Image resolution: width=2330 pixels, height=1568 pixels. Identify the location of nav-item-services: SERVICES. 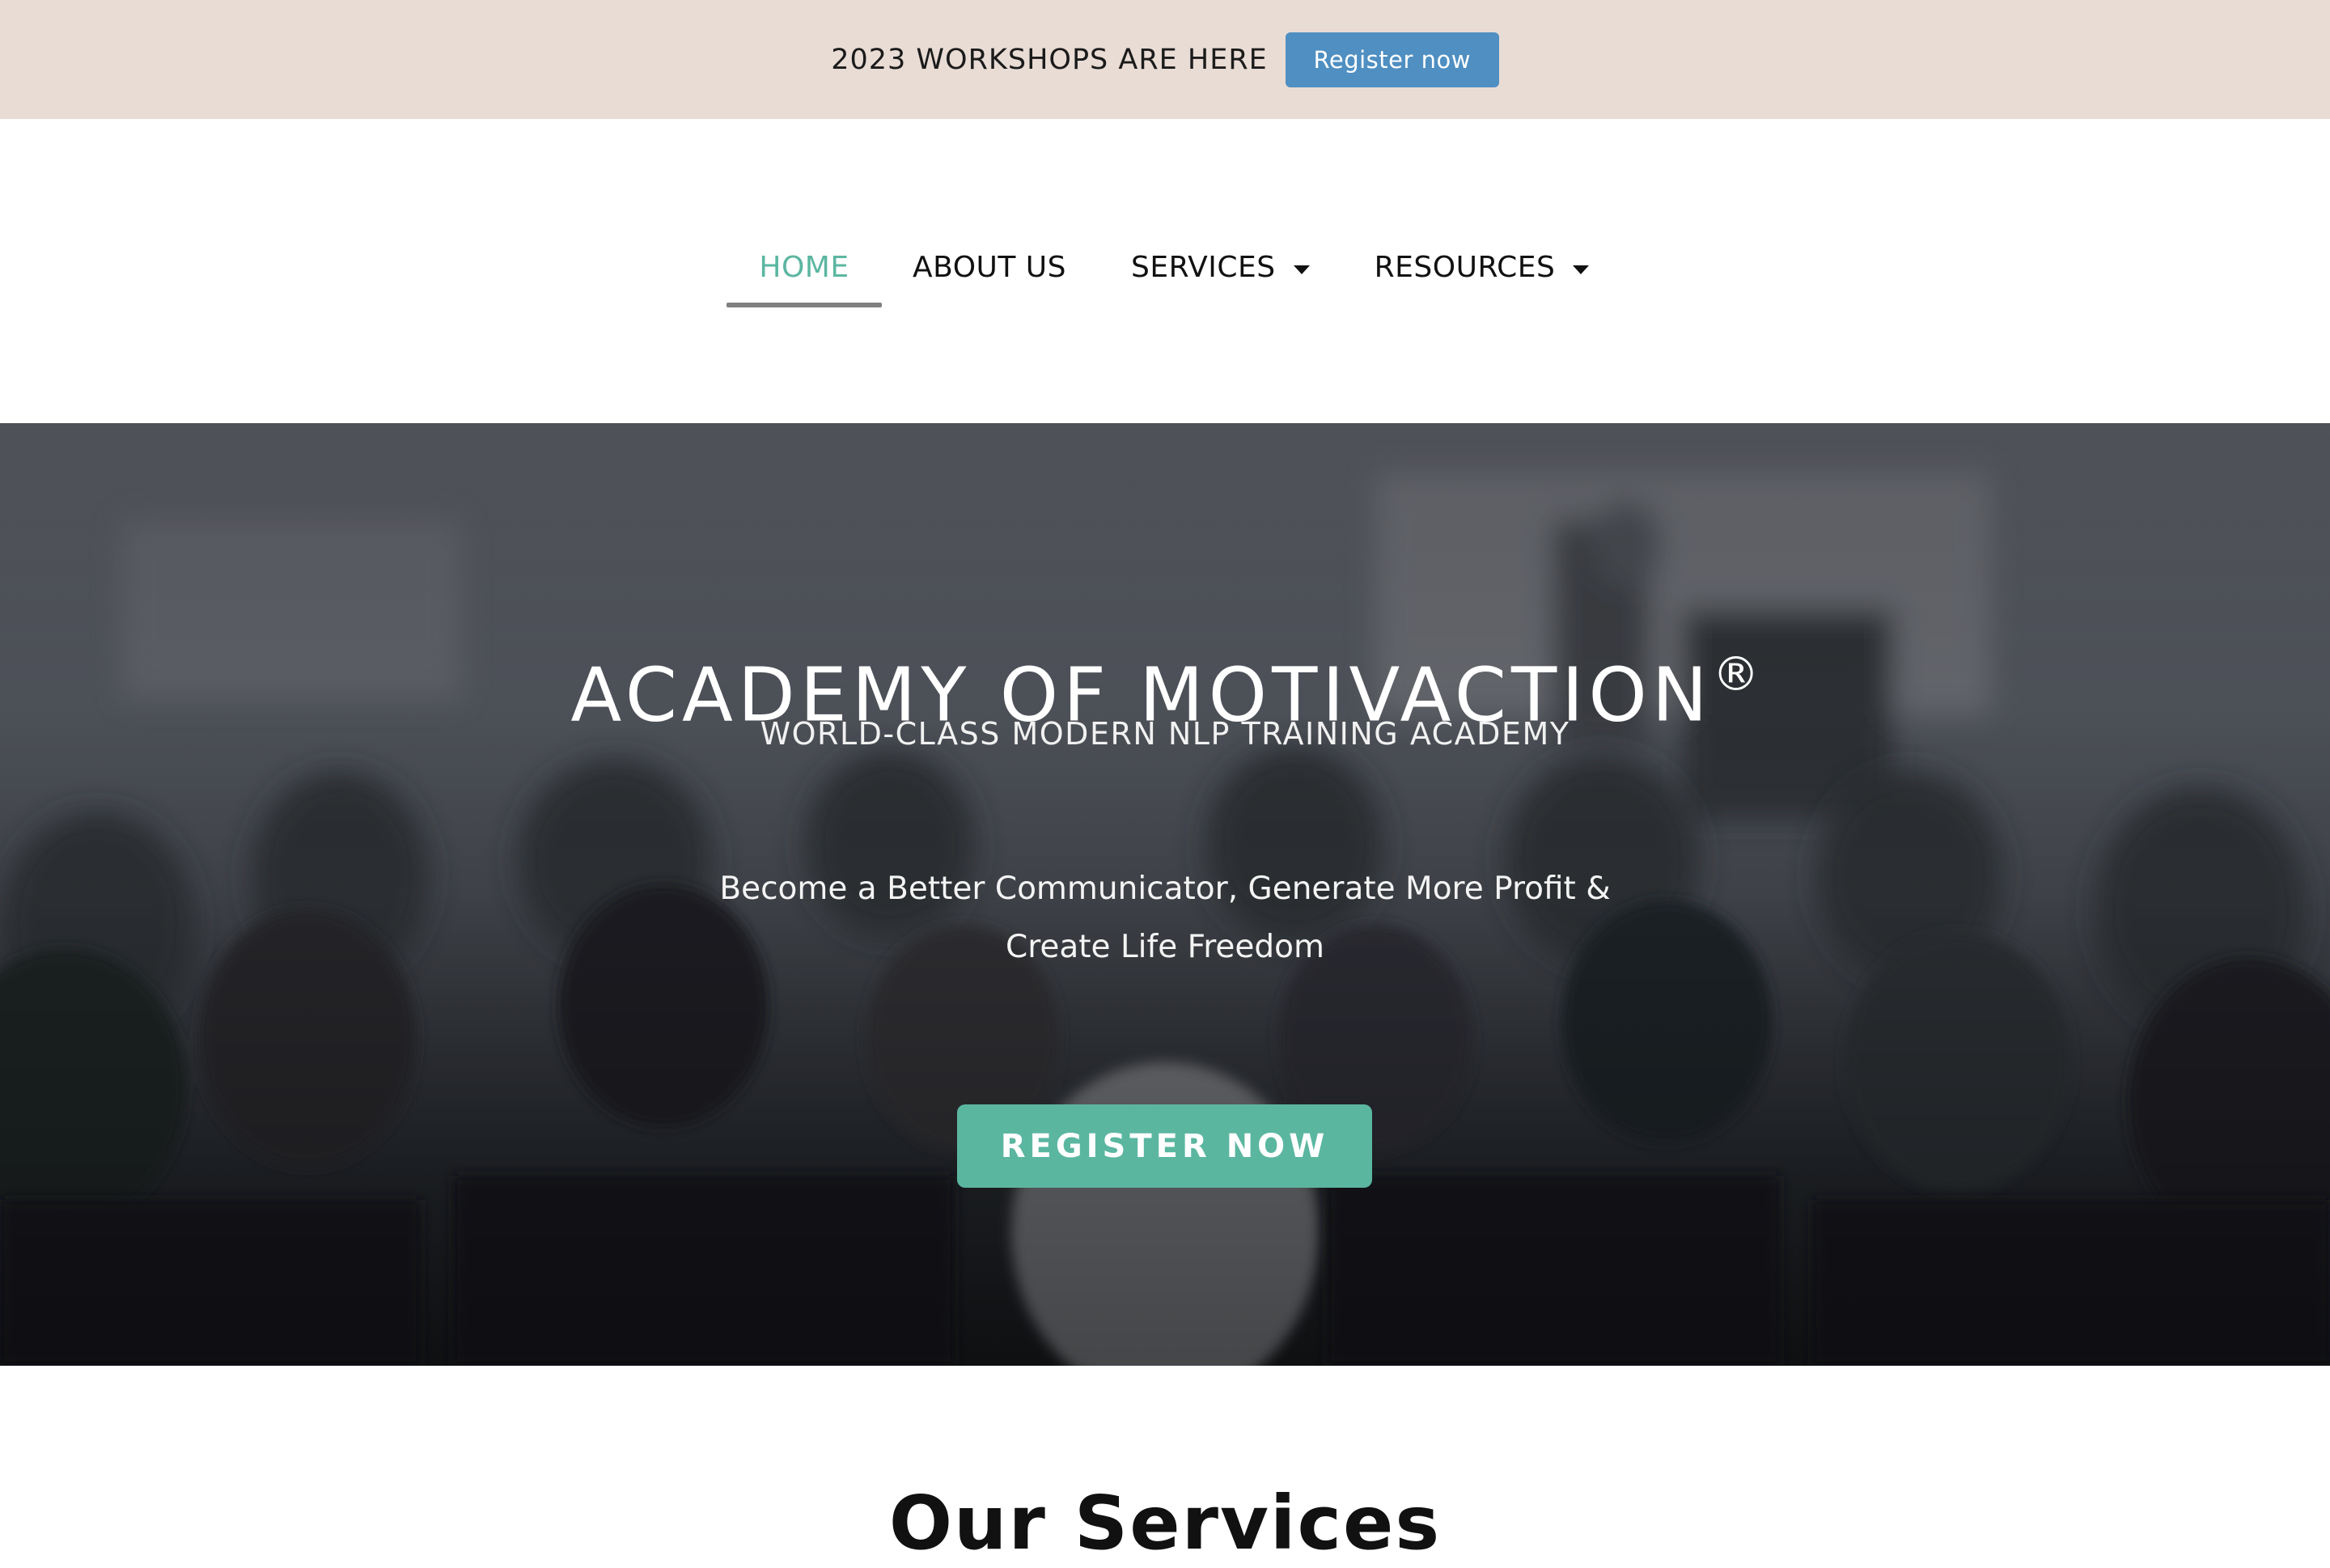
(1221, 275).